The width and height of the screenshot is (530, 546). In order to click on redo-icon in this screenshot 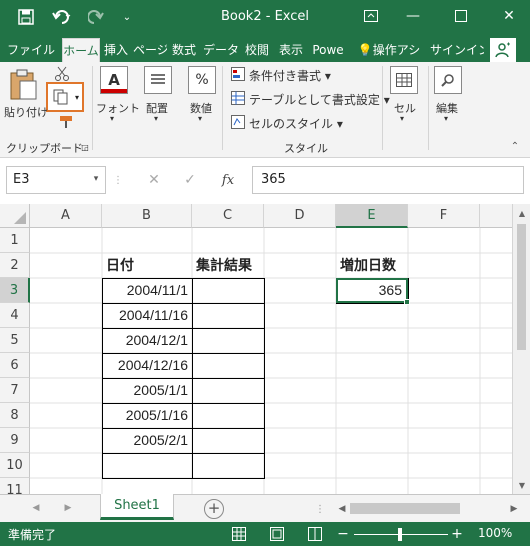, I will do `click(98, 17)`.